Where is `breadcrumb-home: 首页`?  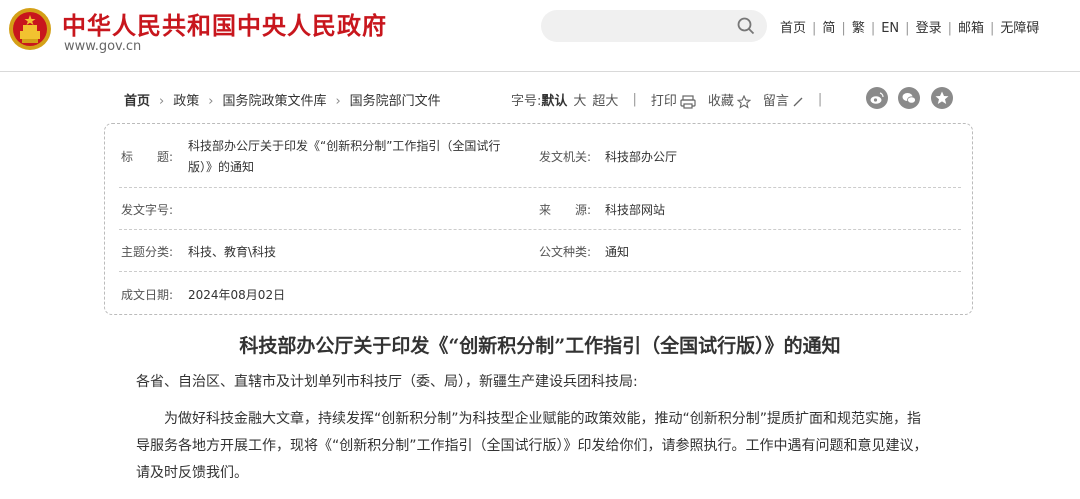 breadcrumb-home: 首页 is located at coordinates (137, 101).